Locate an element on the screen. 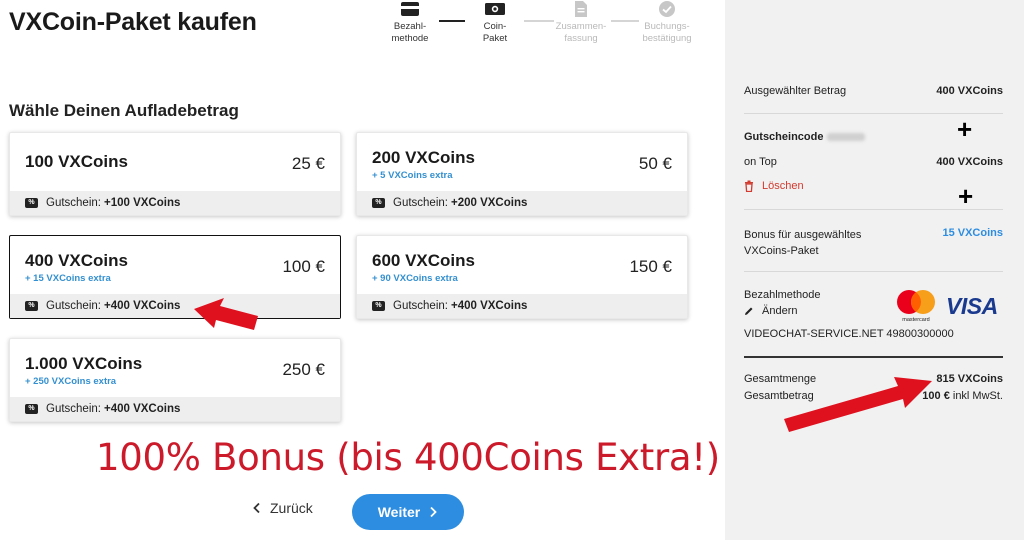 The image size is (1024, 540). merchant-text: VIDEOCHAT-SERVICE.NET 49800300000 is located at coordinates (849, 334).